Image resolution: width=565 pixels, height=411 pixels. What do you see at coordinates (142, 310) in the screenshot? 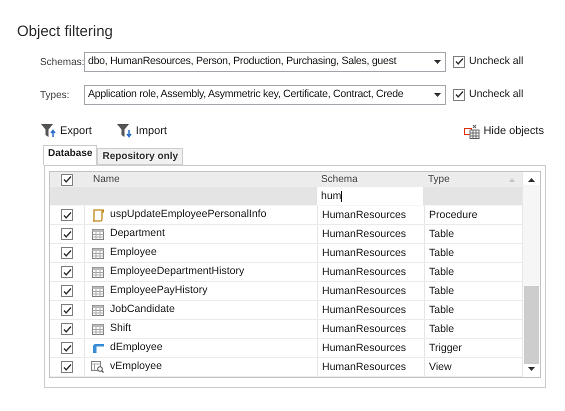
I see `table-cell-text: JobCandidate` at bounding box center [142, 310].